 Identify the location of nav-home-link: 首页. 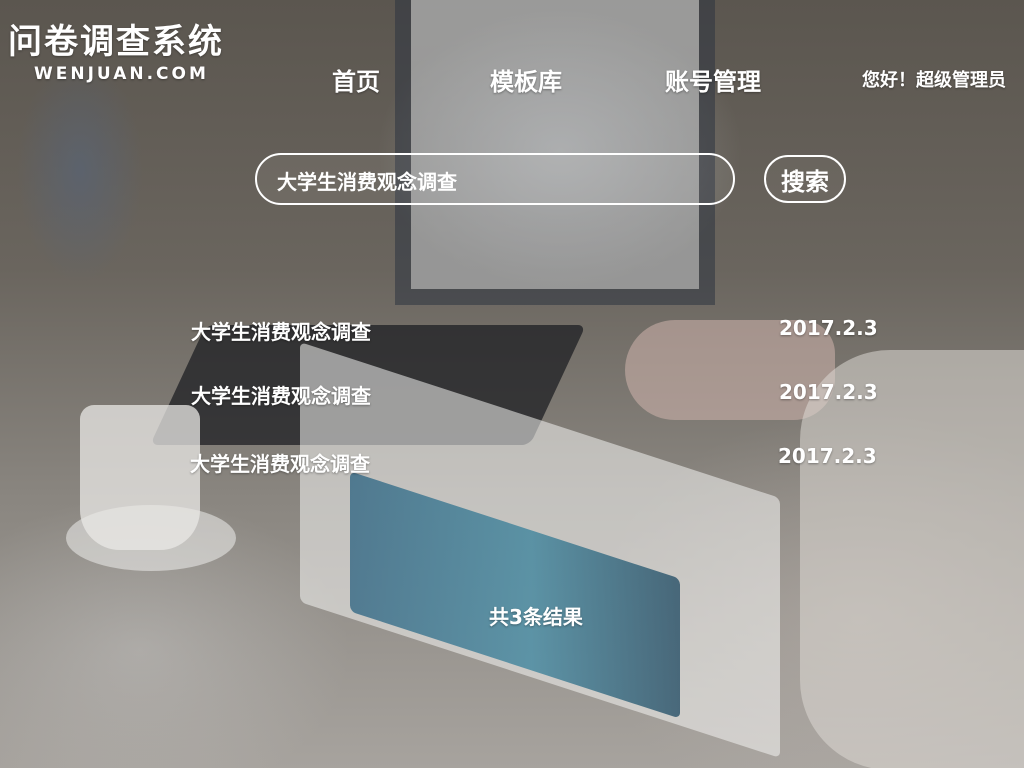
(356, 79).